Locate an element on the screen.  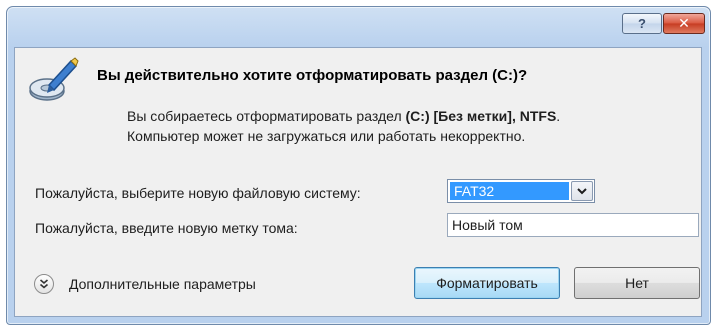
no-button: Нет is located at coordinates (637, 283).